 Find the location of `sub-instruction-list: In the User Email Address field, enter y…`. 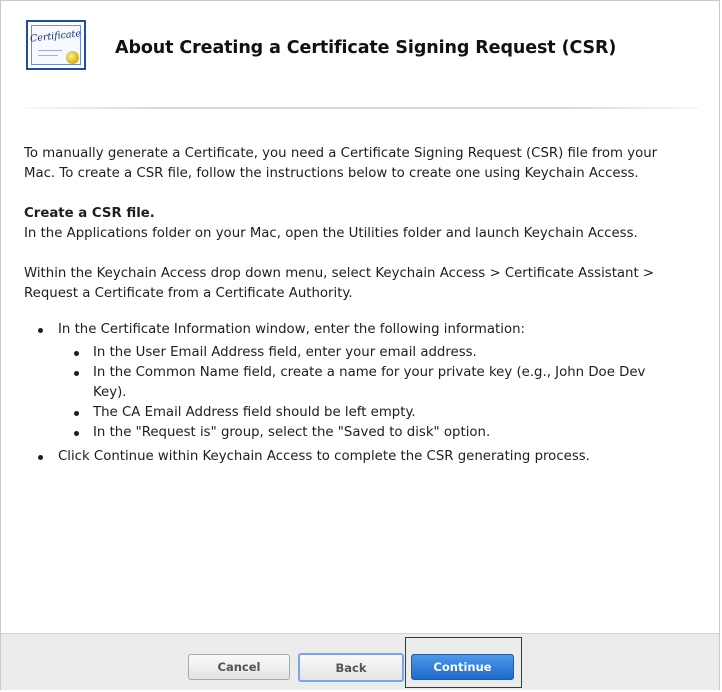

sub-instruction-list: In the User Email Address field, enter y… is located at coordinates (366, 393).